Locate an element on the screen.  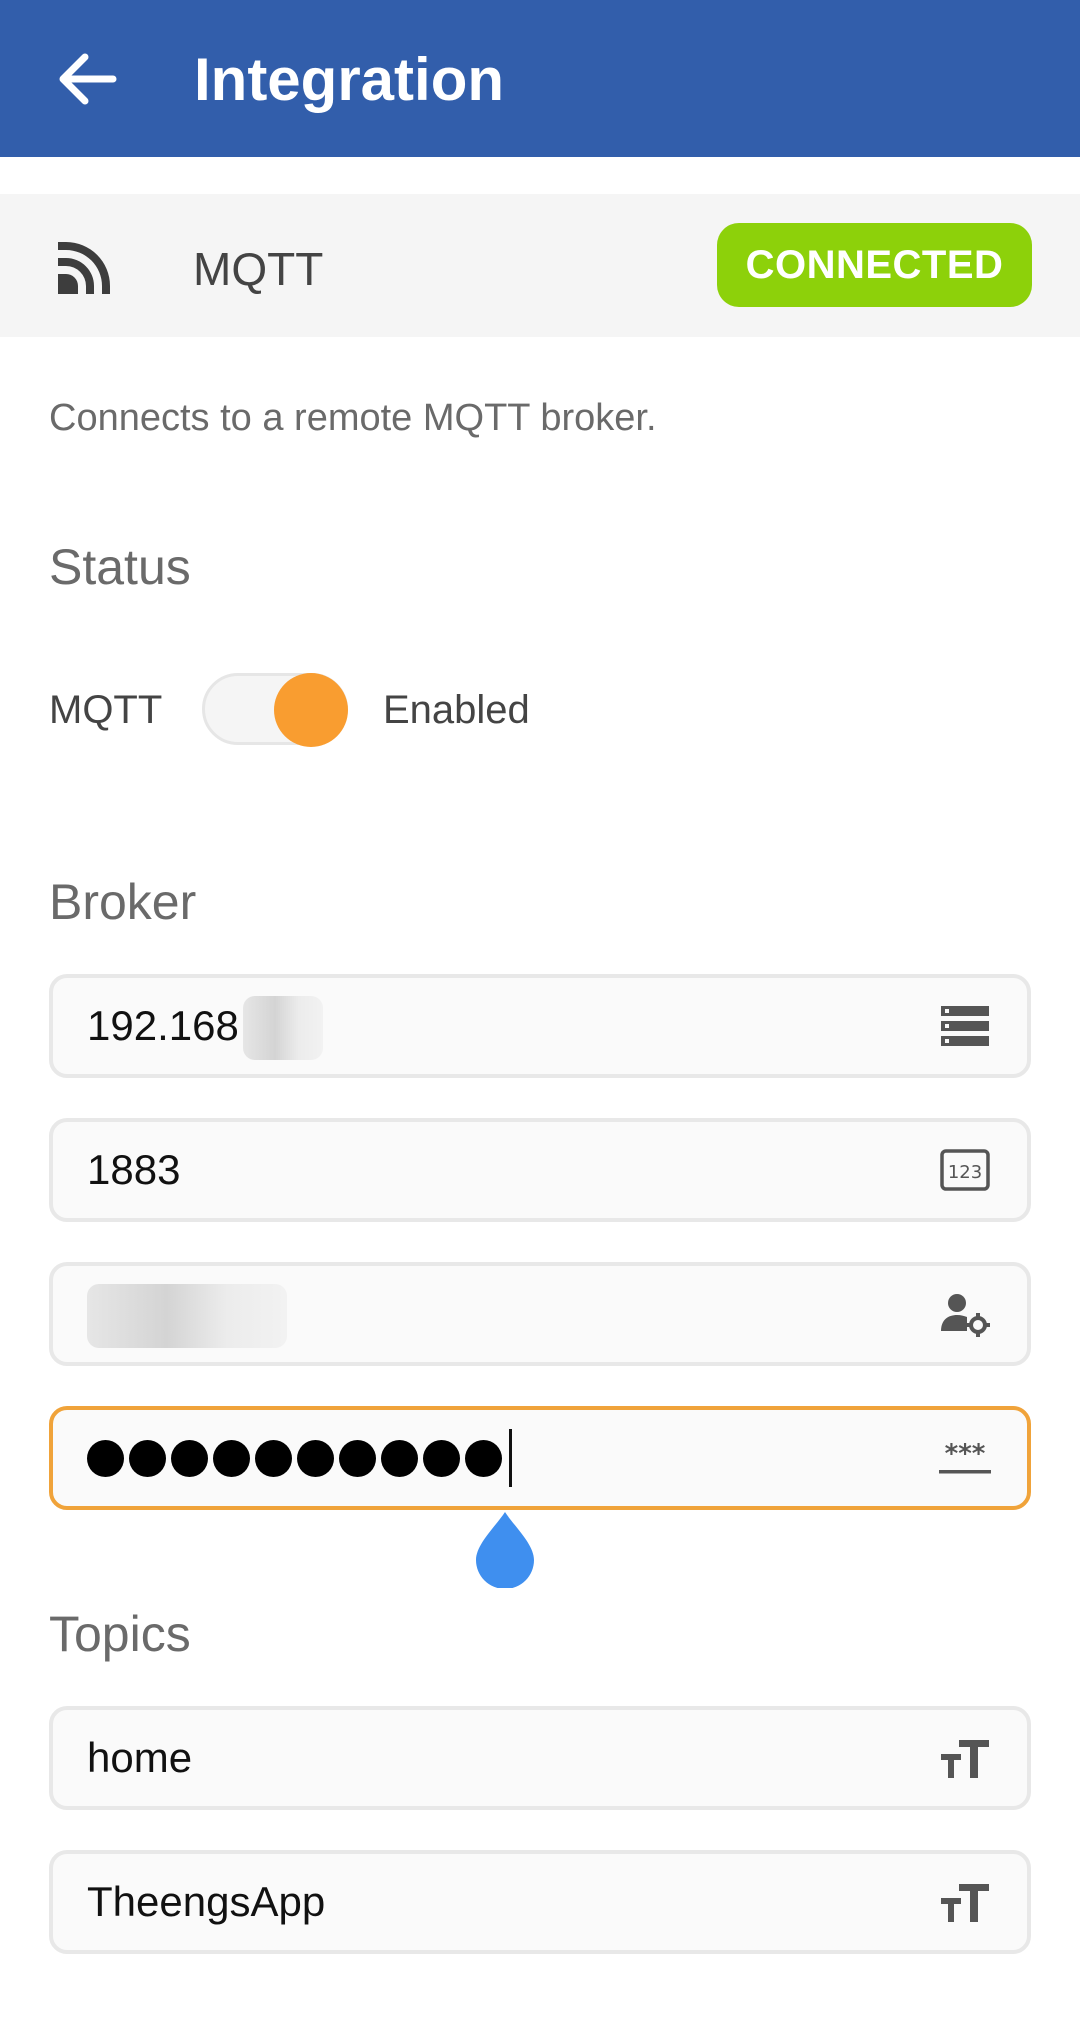
page-title: Integration is located at coordinates (349, 79).